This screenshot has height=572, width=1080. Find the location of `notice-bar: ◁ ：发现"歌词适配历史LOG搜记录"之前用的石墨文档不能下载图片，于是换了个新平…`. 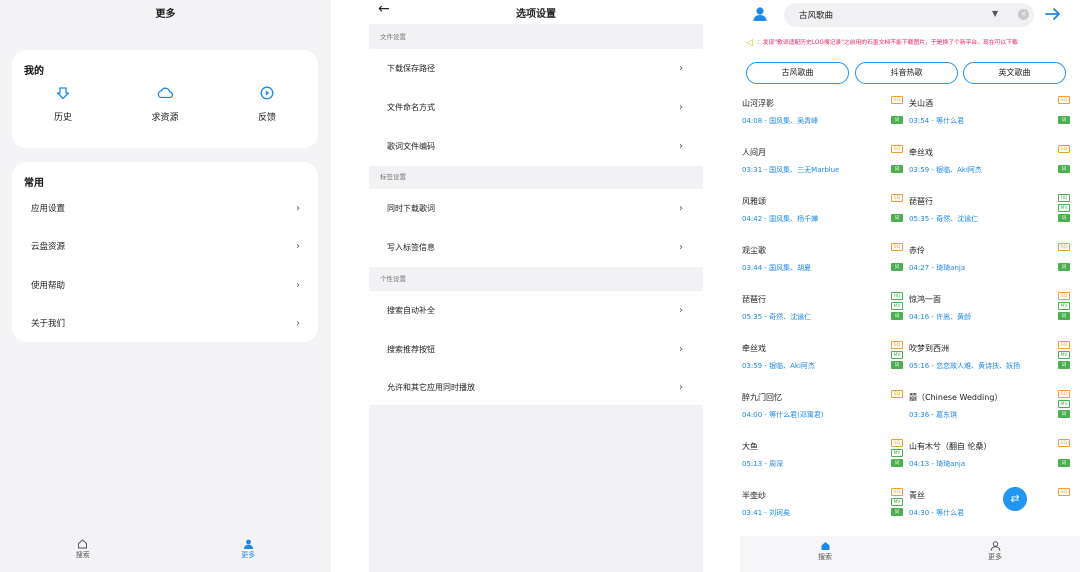

notice-bar: ◁ ：发现"歌词适配历史LOG搜记录"之前用的石墨文档不能下载图片，于是换了个新平… is located at coordinates (913, 44).